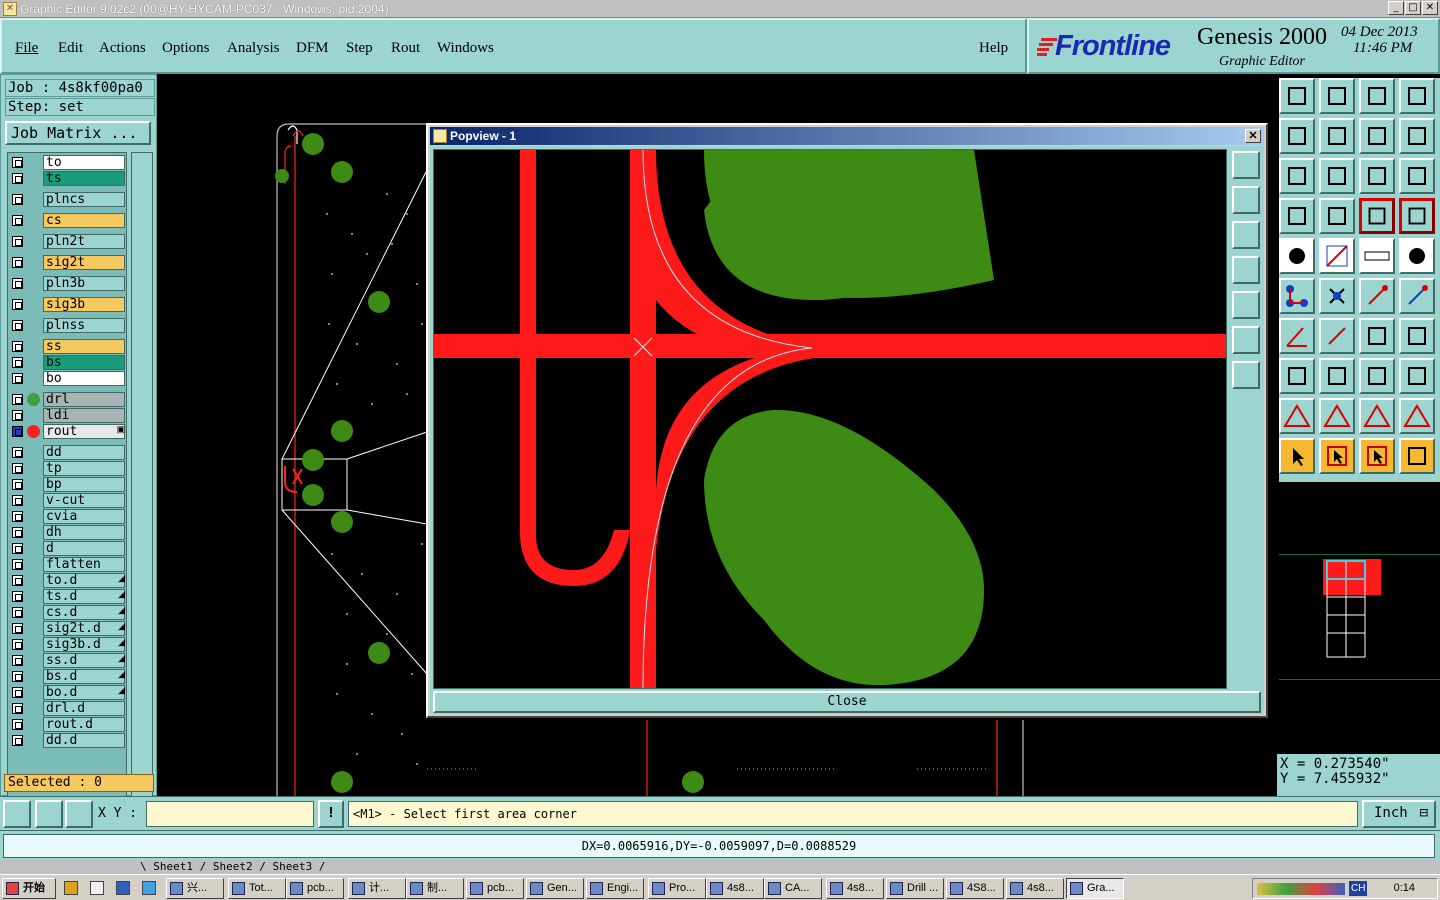 The width and height of the screenshot is (1440, 900). Describe the element at coordinates (84, 415) in the screenshot. I see `layer-name: ldi` at that location.